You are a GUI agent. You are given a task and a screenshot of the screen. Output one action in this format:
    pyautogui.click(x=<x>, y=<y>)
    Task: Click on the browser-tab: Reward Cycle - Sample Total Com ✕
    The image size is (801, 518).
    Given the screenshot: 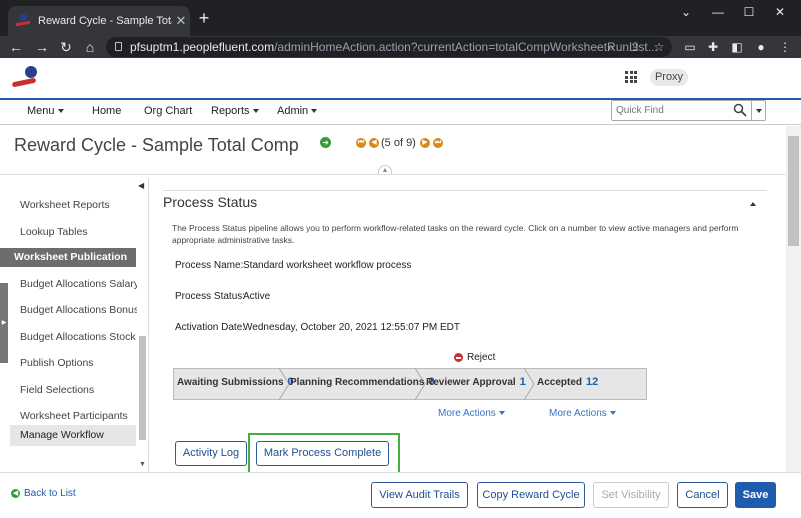 What is the action you would take?
    pyautogui.click(x=99, y=21)
    